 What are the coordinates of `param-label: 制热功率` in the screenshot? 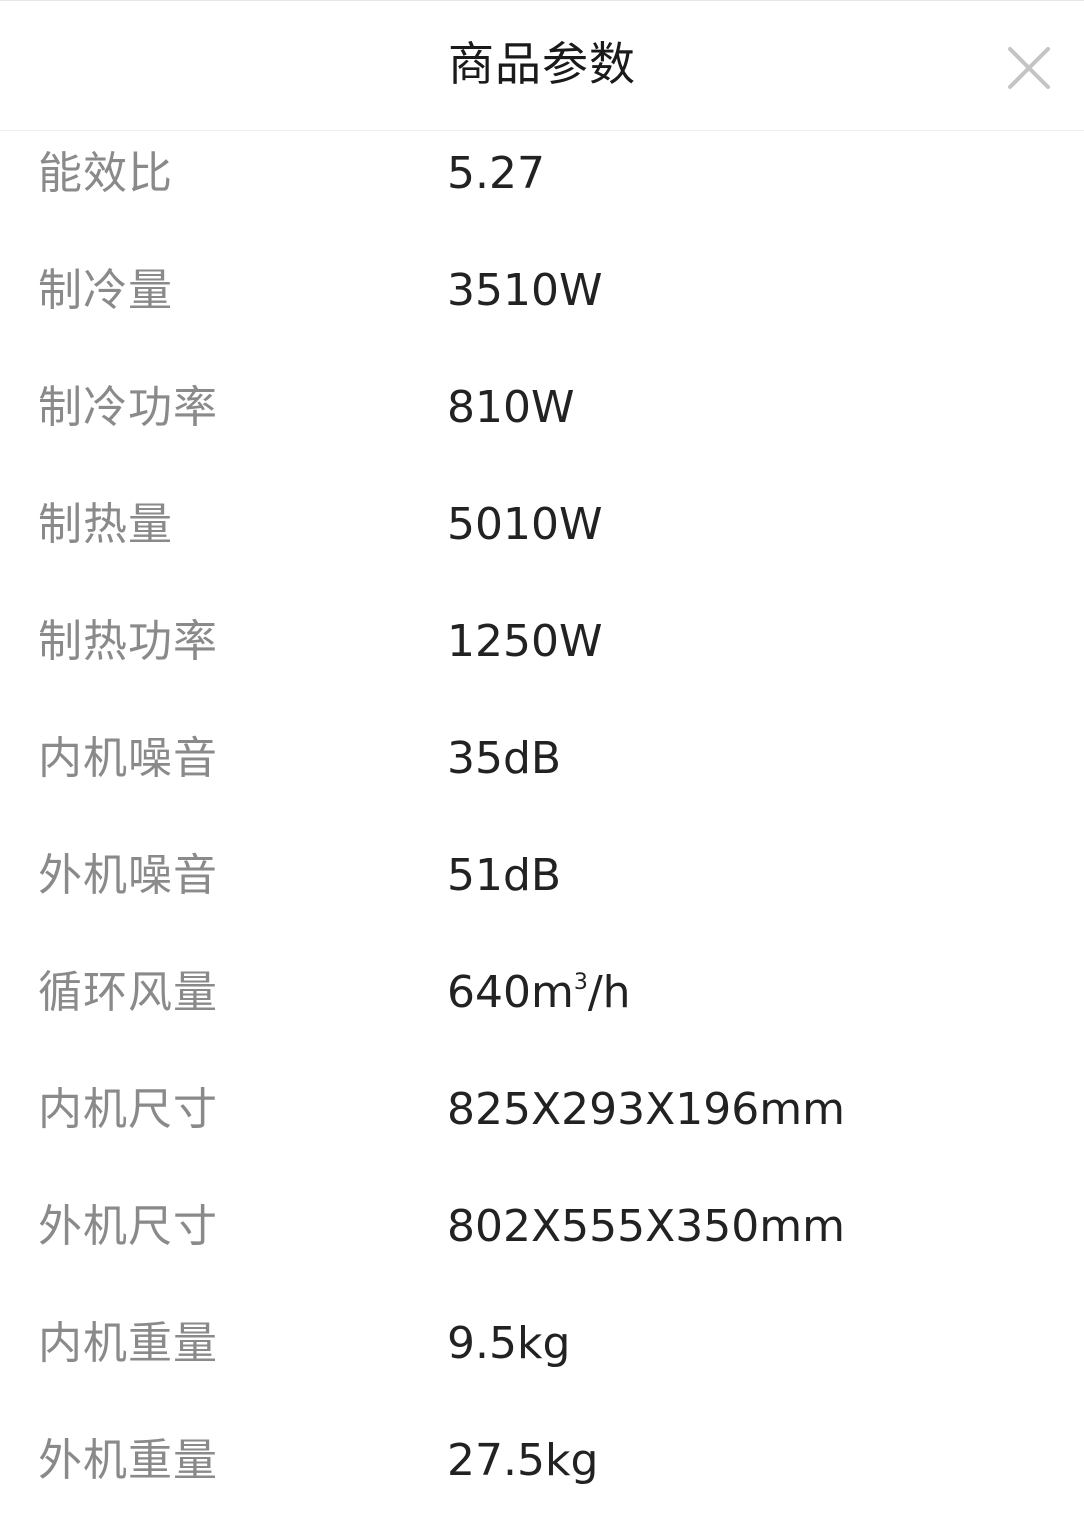 It's located at (128, 641).